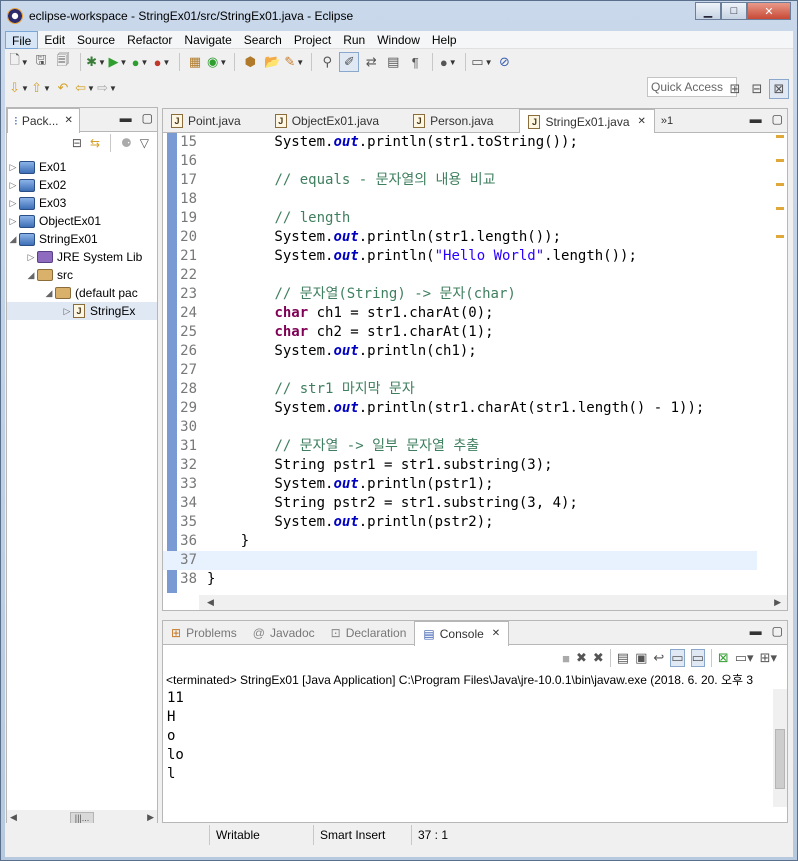  Describe the element at coordinates (468, 748) in the screenshot. I see `console-output: 11 H o lo l` at that location.